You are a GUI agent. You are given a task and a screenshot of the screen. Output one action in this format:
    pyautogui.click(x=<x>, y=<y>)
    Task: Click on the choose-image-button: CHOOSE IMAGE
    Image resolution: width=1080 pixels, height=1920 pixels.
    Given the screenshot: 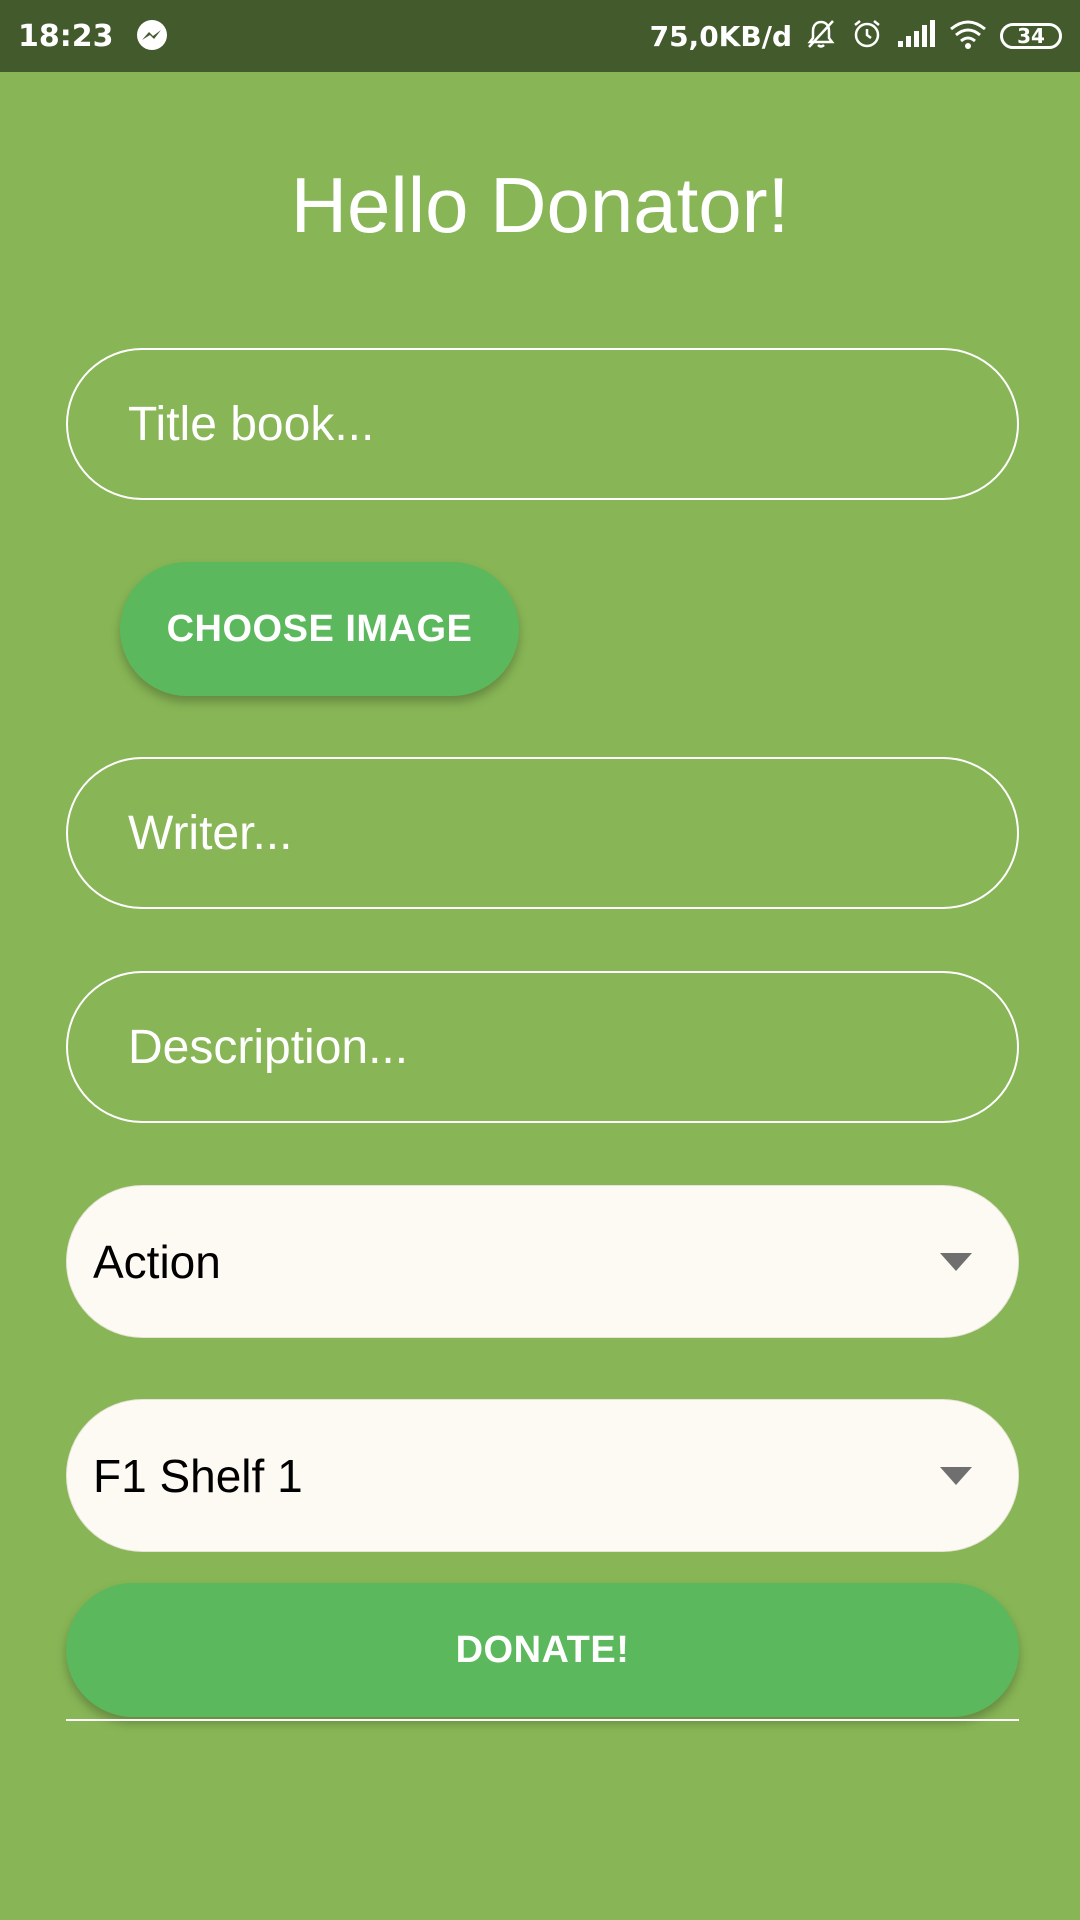 What is the action you would take?
    pyautogui.click(x=319, y=629)
    